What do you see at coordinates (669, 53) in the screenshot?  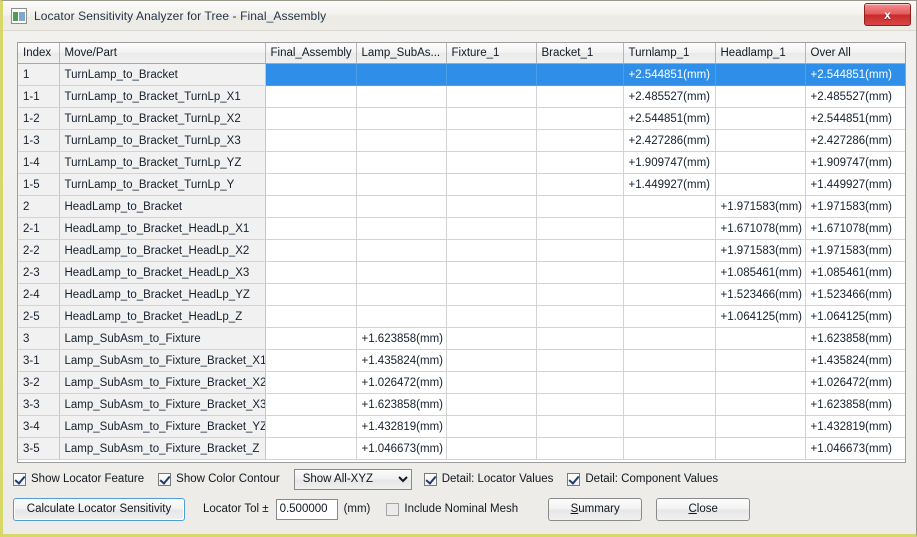 I see `column-header-turnlamp-1: Turnlamp_1` at bounding box center [669, 53].